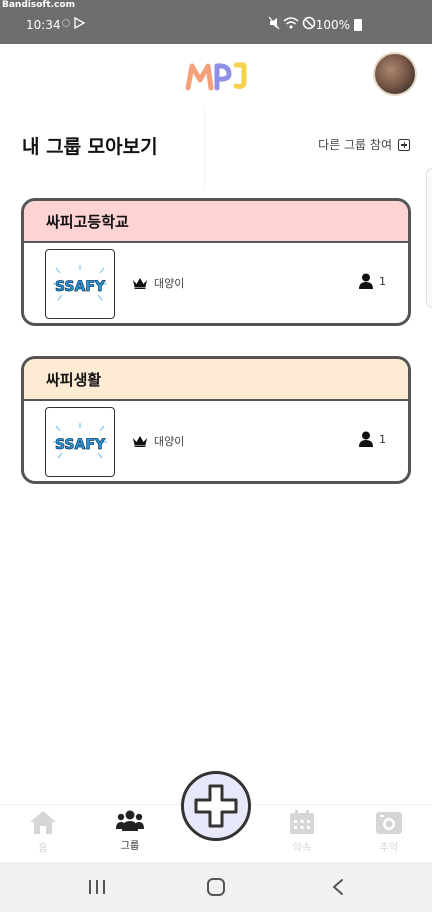 The width and height of the screenshot is (432, 912). I want to click on plus-icon, so click(216, 806).